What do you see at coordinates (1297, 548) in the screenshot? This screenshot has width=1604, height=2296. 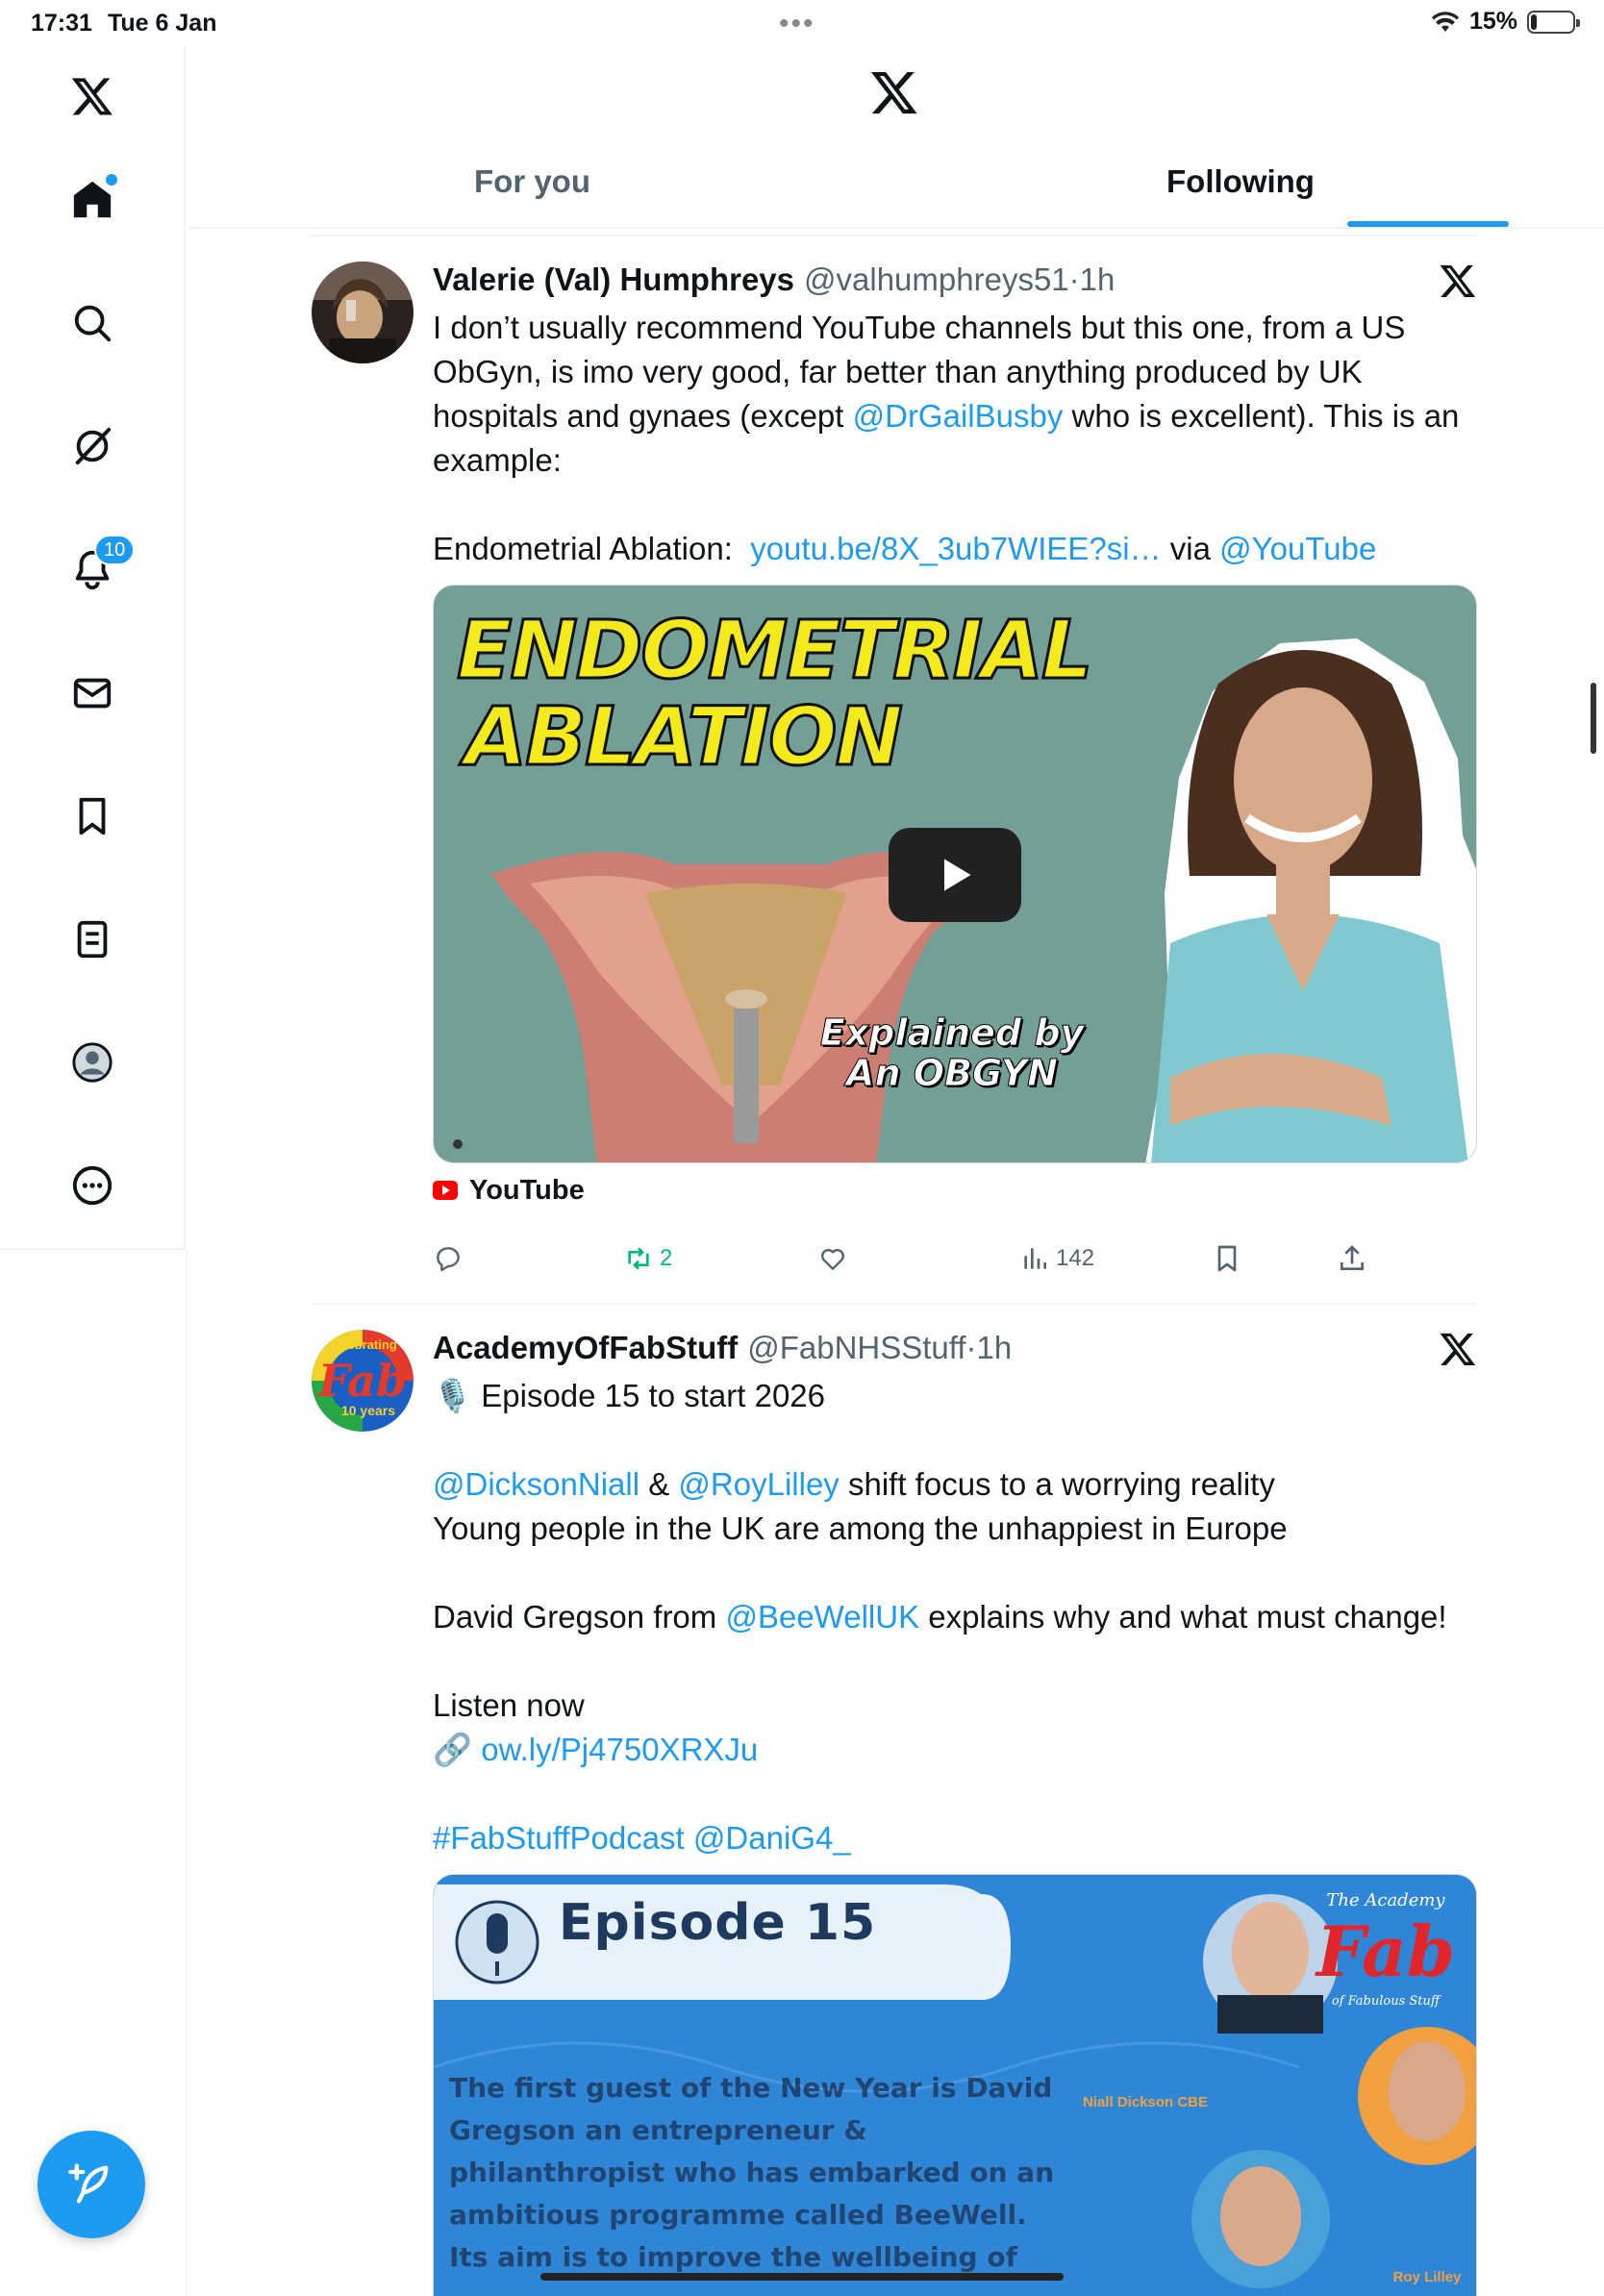 I see `mention-link: @YouTube` at bounding box center [1297, 548].